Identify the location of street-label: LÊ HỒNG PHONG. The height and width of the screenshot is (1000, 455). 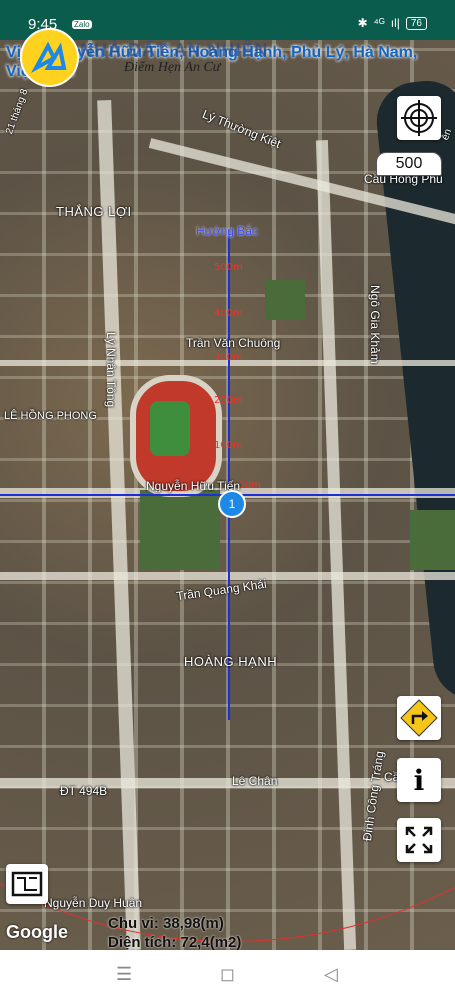
(50, 416).